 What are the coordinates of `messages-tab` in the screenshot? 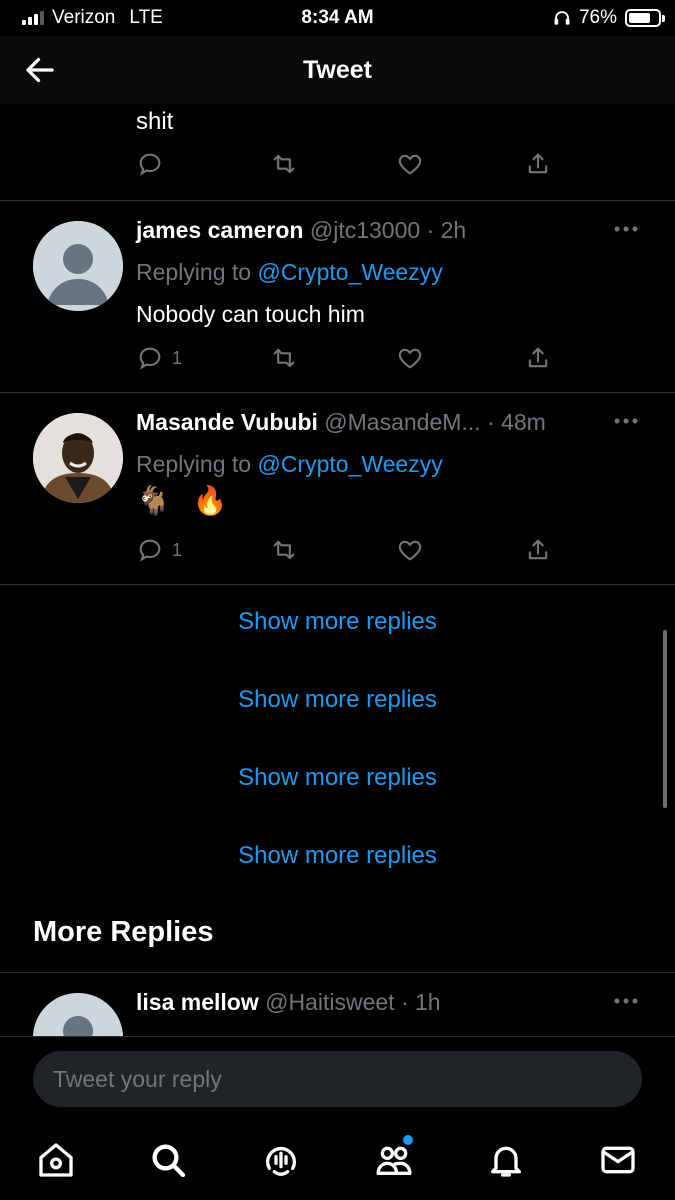 It's located at (618, 1160).